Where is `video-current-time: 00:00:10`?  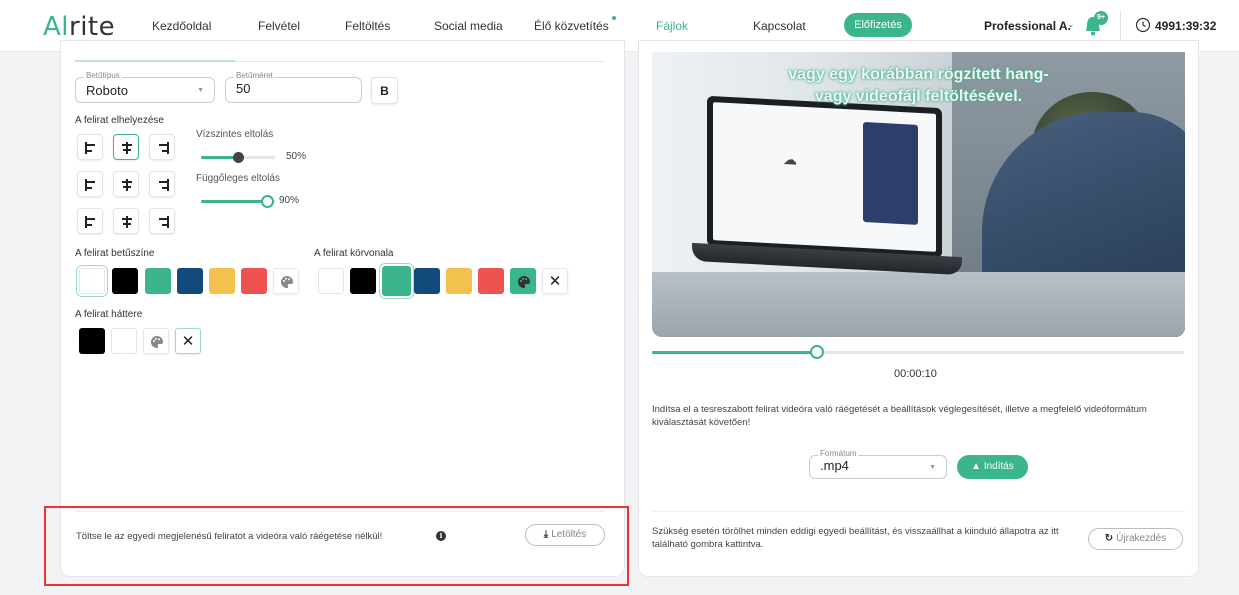
video-current-time: 00:00:10 is located at coordinates (915, 374).